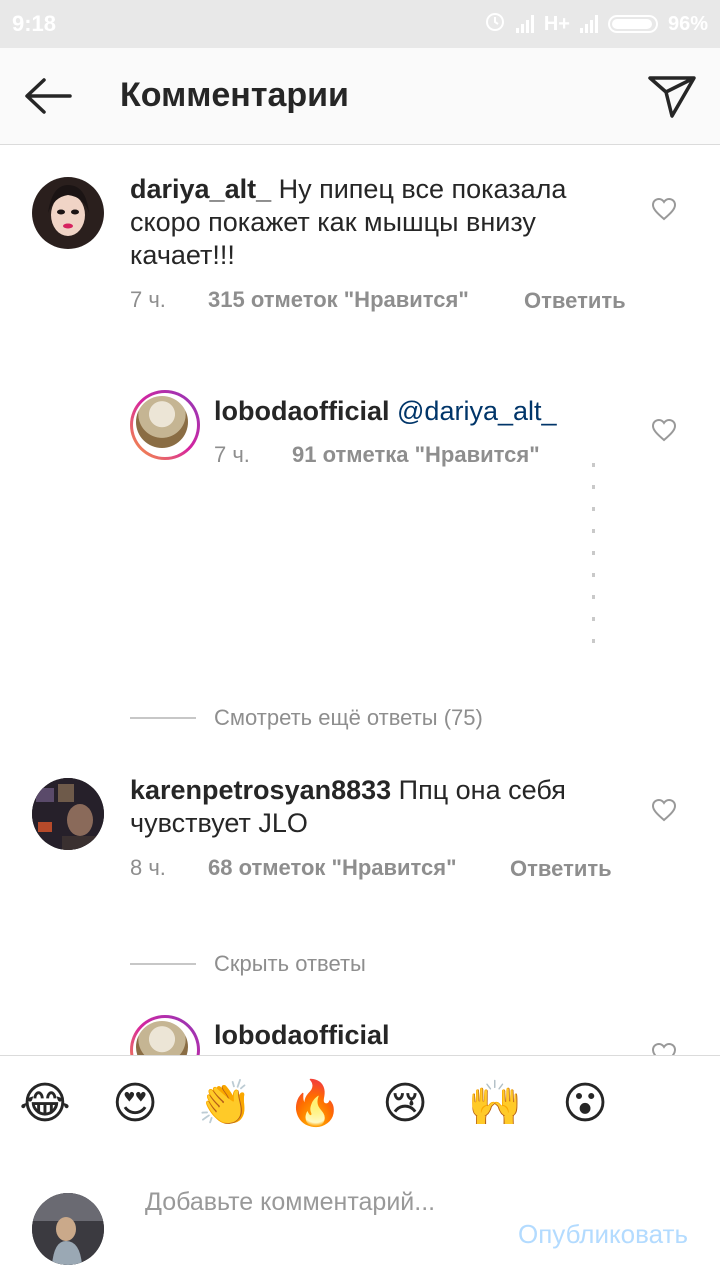 The height and width of the screenshot is (1280, 720). I want to click on comment-likes: 315 отметок "Нравится", so click(338, 300).